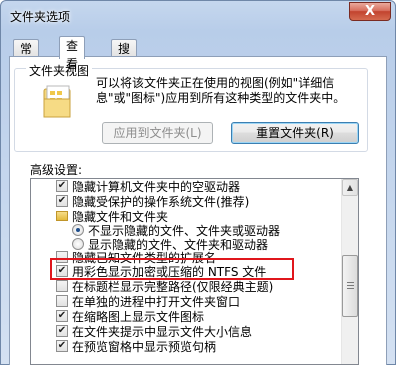 The image size is (396, 365). Describe the element at coordinates (40, 17) in the screenshot. I see `window-title: 文件夹选项` at that location.